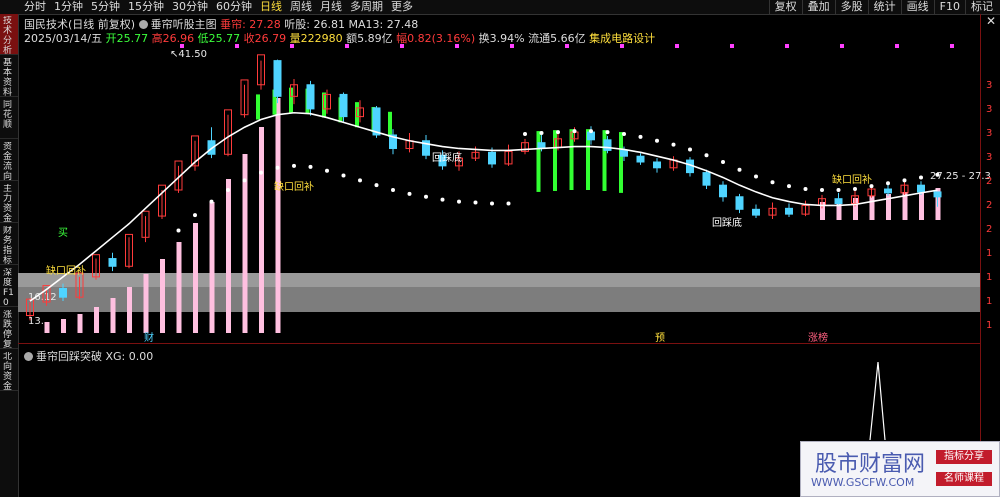 The width and height of the screenshot is (1000, 497). What do you see at coordinates (149, 337) in the screenshot?
I see `event-cai: 财` at bounding box center [149, 337].